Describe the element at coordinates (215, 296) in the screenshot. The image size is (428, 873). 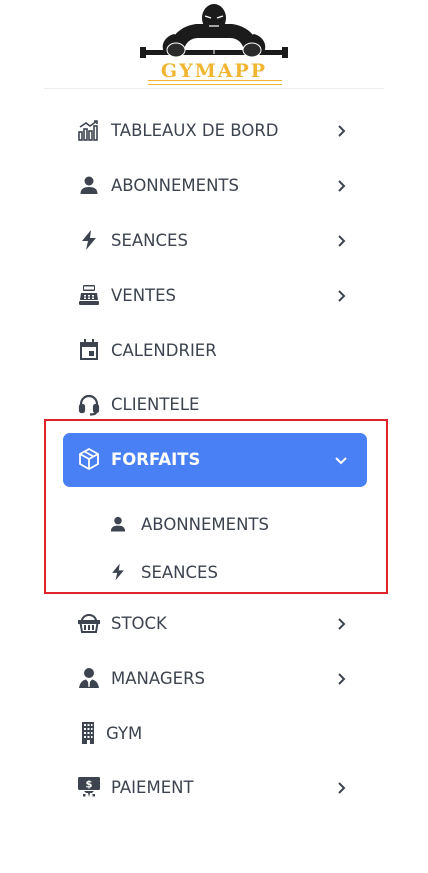
I see `menu-item-ventes: VENTES` at that location.